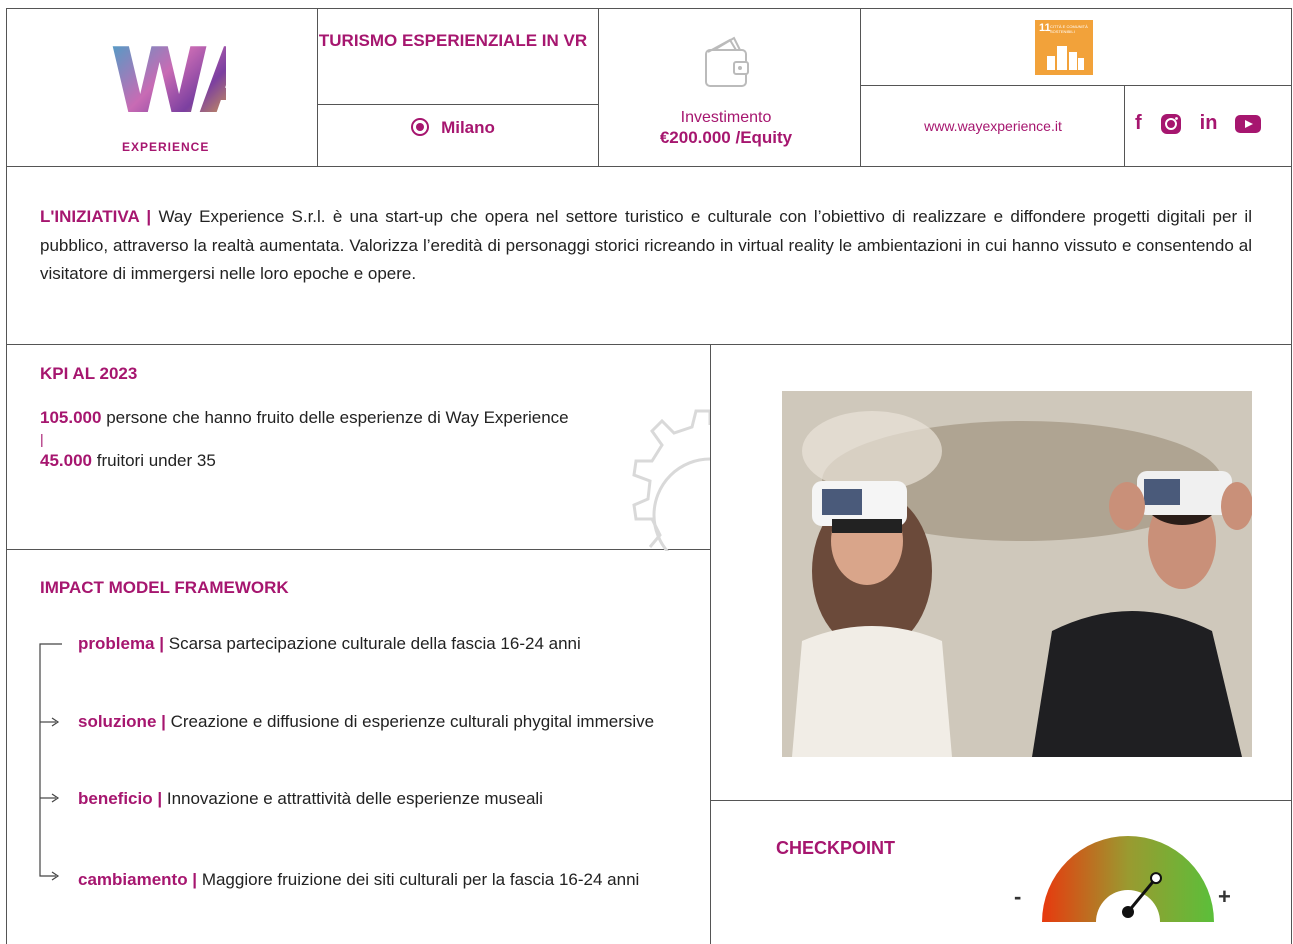 This screenshot has width=1293, height=944. I want to click on city-label: Milano, so click(468, 127).